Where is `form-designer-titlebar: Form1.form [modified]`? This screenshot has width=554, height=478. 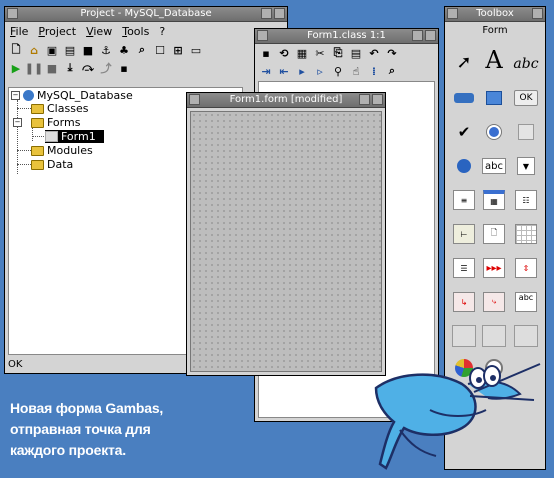 form-designer-titlebar: Form1.form [modified] is located at coordinates (286, 100).